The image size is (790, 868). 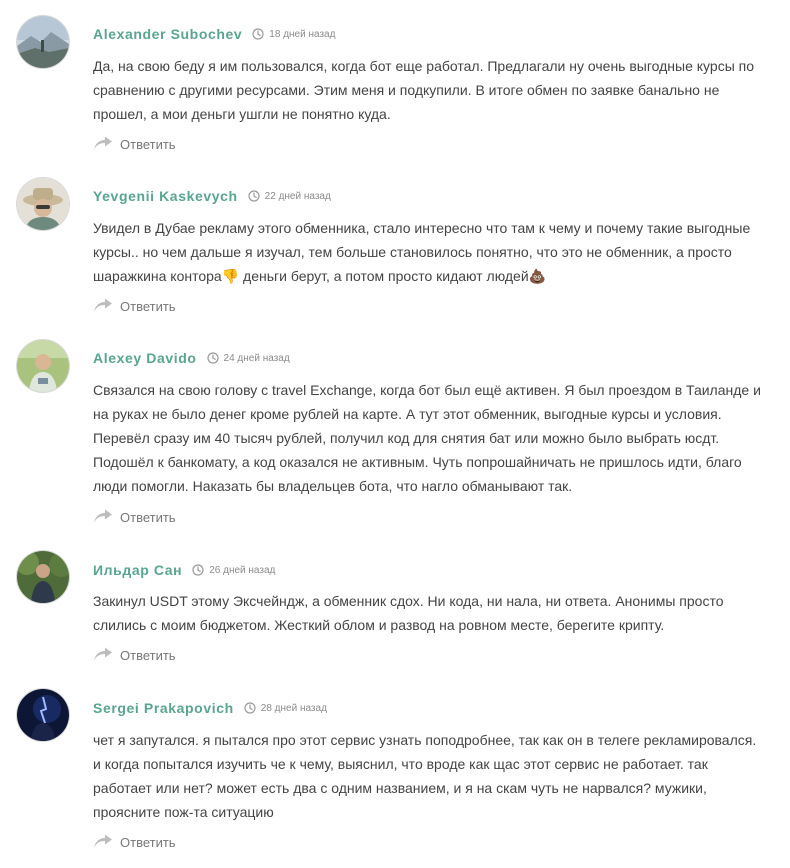 I want to click on comment-text-line: проясните пож-та ситуацию, so click(x=183, y=812).